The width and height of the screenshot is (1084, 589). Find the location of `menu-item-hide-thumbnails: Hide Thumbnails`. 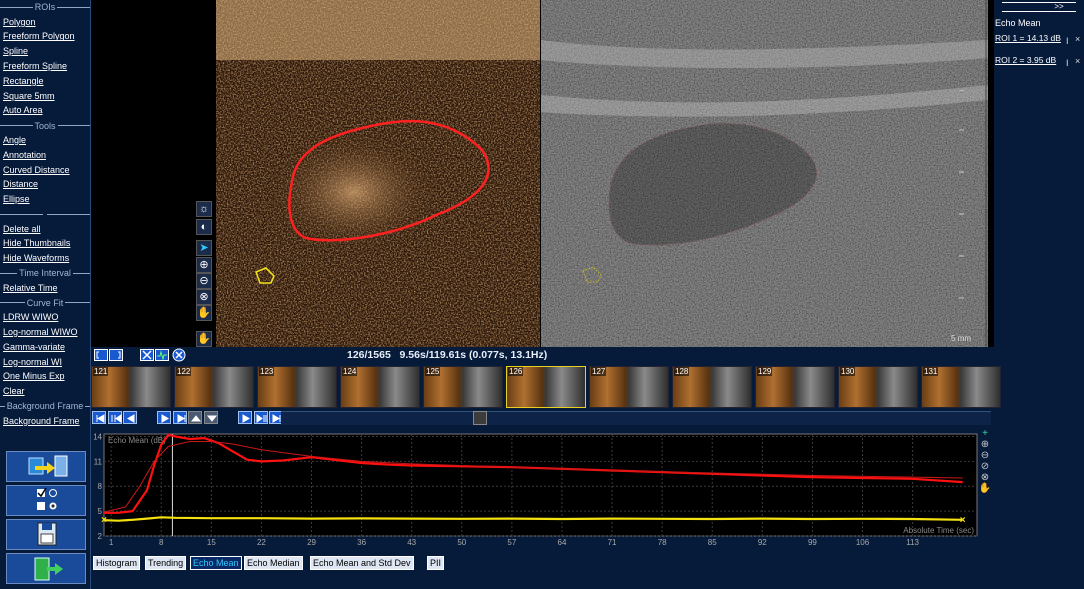

menu-item-hide-thumbnails: Hide Thumbnails is located at coordinates (45, 243).